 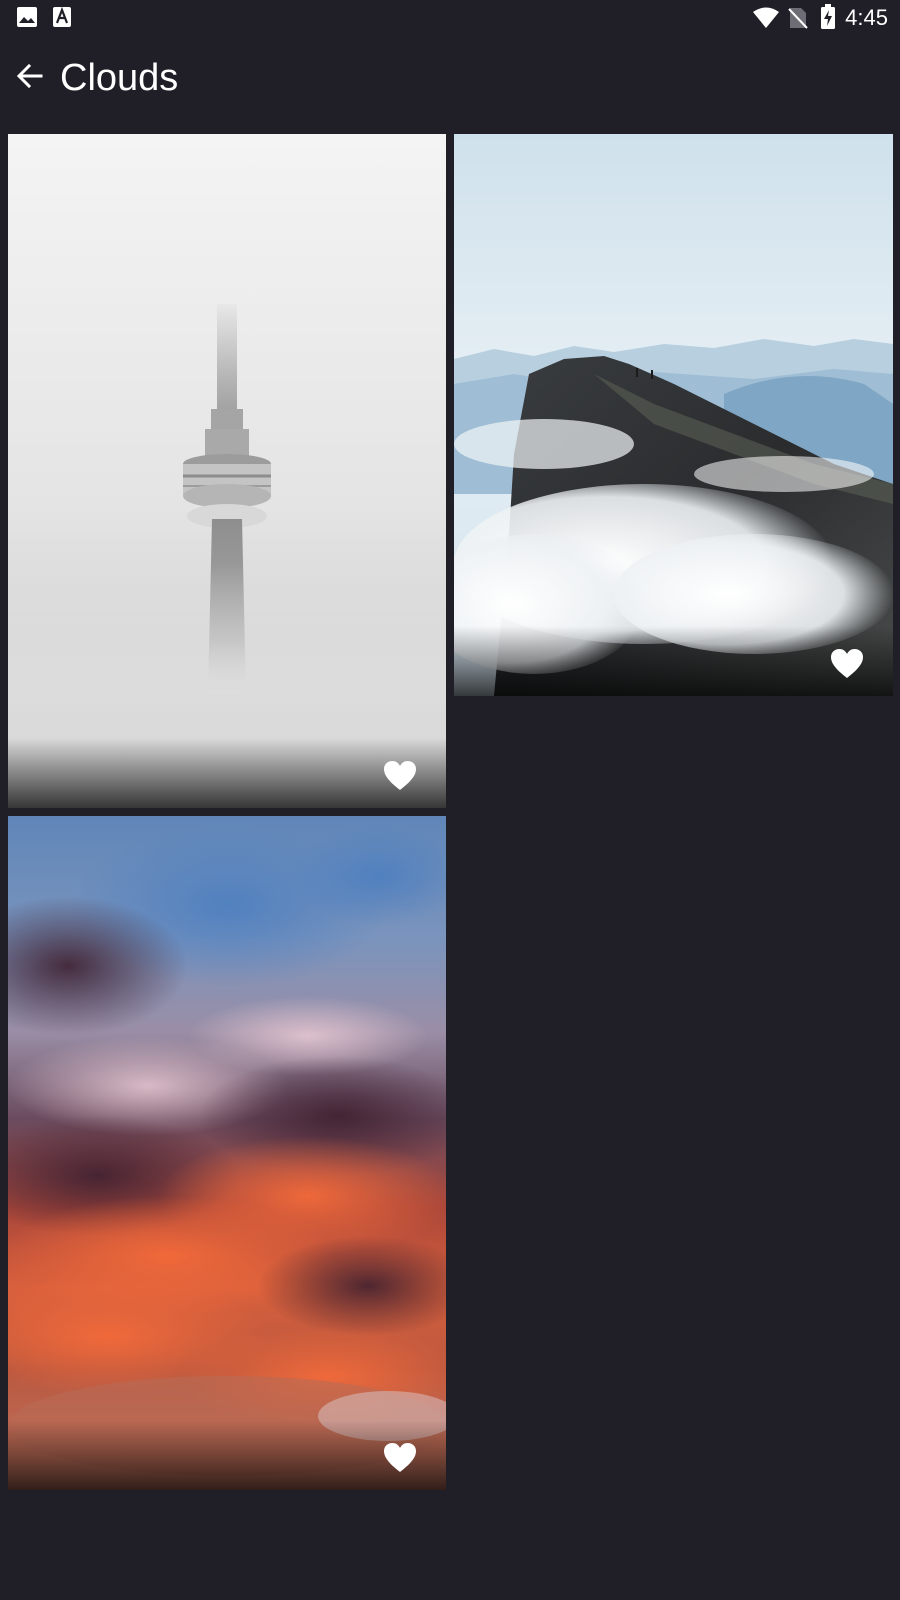 I want to click on gallery-notification-icon, so click(x=27, y=17).